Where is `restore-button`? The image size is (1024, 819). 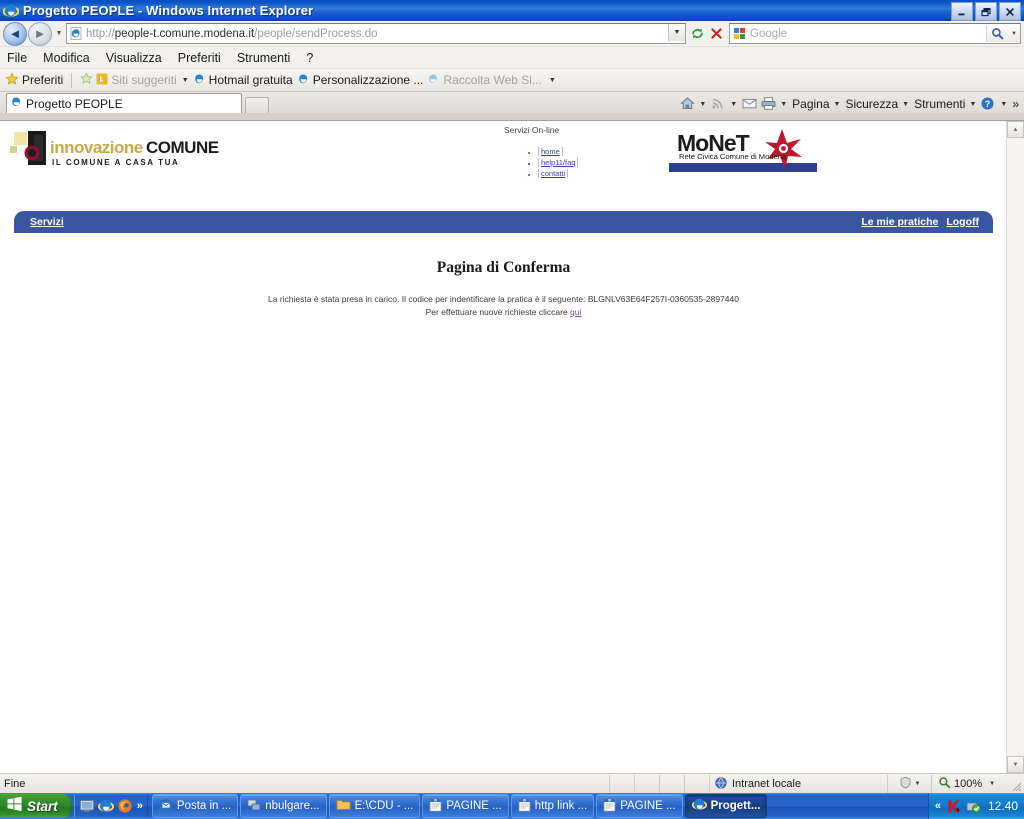
restore-button is located at coordinates (986, 11).